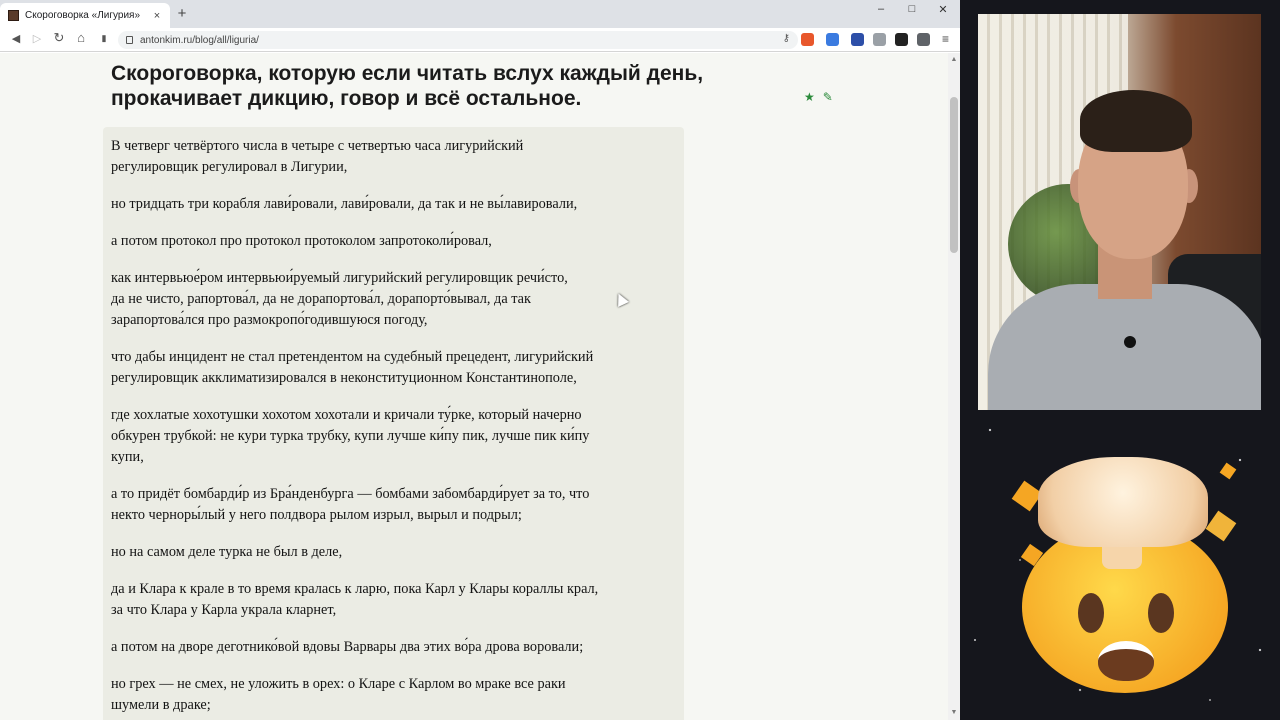 The width and height of the screenshot is (1280, 720). I want to click on address-bar: antonkim.ru/blog/all/liguria/ ⚷, so click(458, 40).